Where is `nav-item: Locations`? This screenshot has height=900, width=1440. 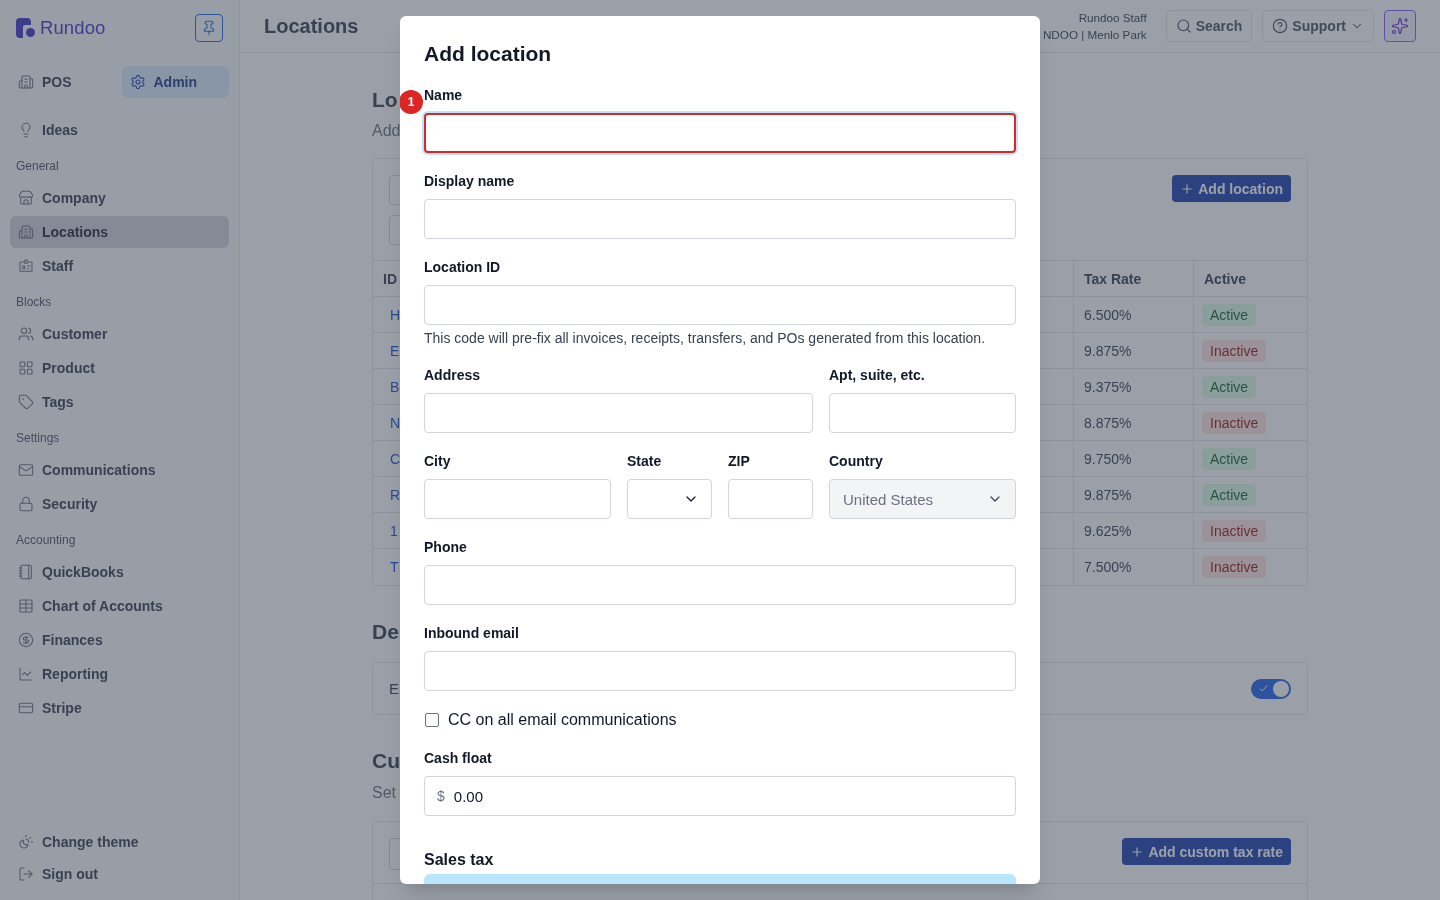
nav-item: Locations is located at coordinates (119, 232).